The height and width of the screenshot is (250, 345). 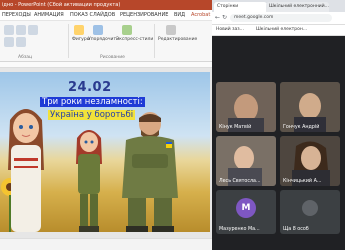 What do you see at coordinates (301, 127) in the screenshot?
I see `participant-name: Гончук Андрій` at bounding box center [301, 127].